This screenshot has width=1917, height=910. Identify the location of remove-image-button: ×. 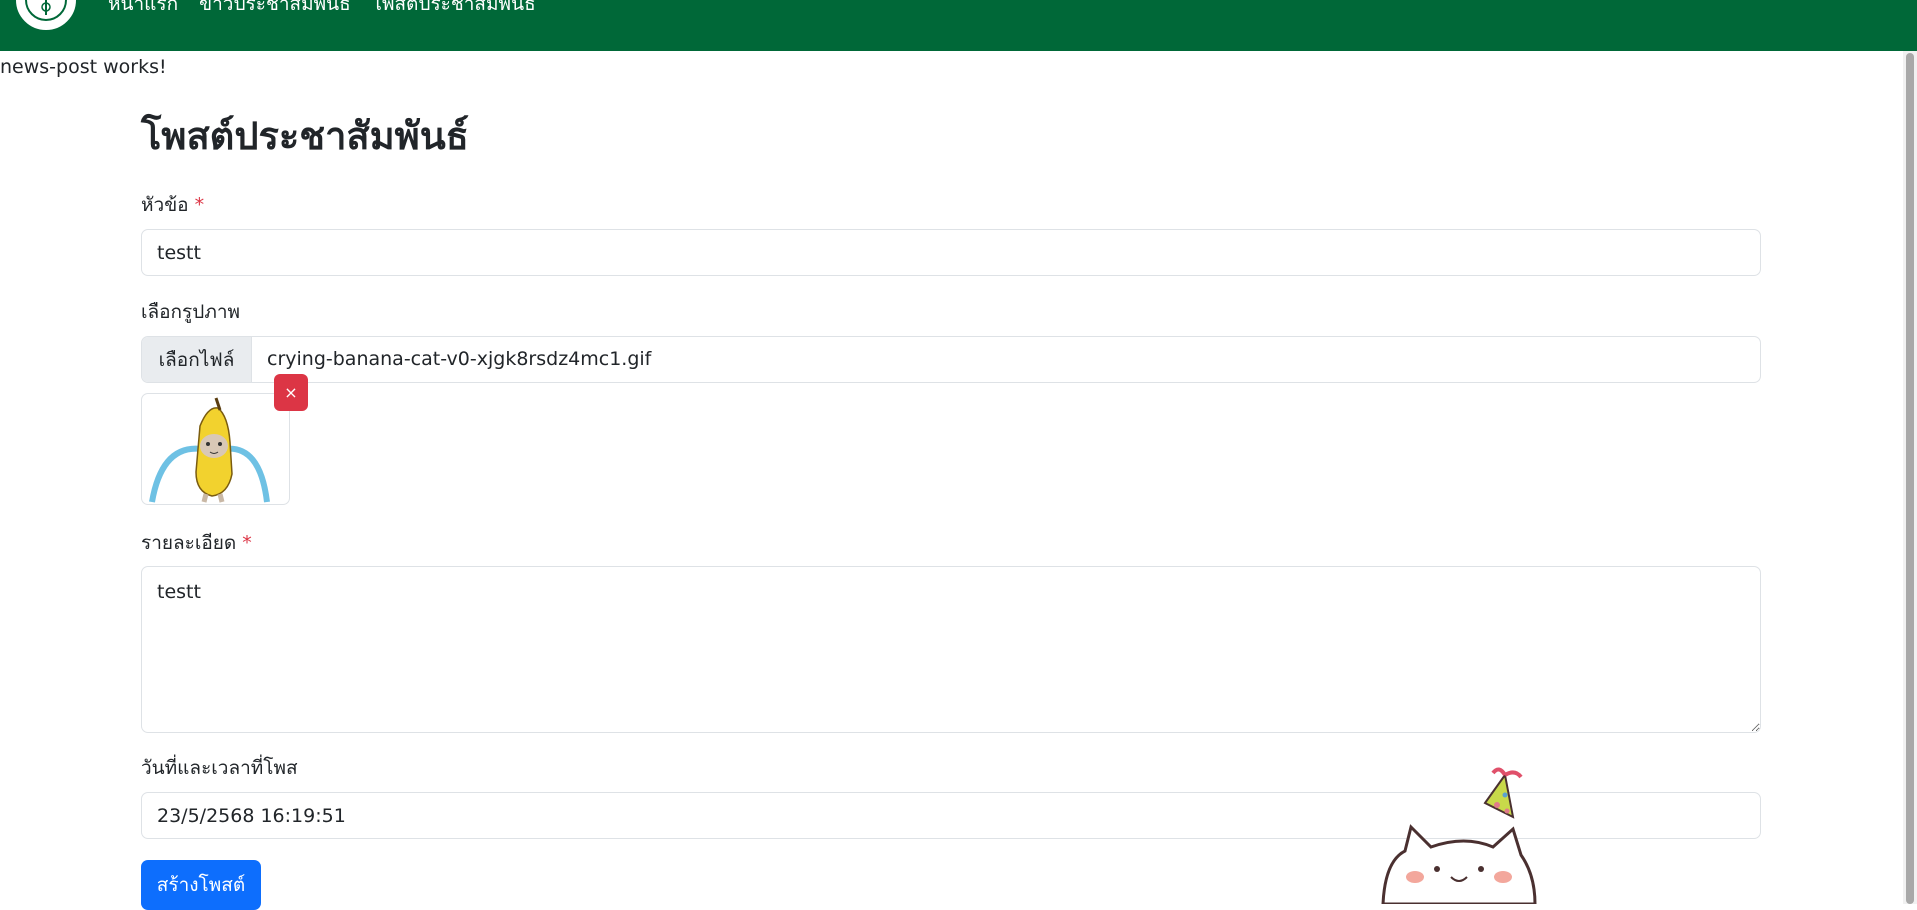
(291, 392).